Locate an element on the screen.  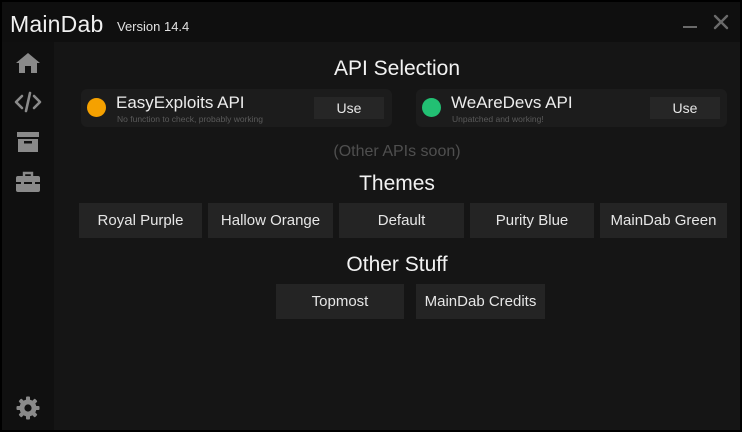
sidebar-item-settings is located at coordinates (28, 408).